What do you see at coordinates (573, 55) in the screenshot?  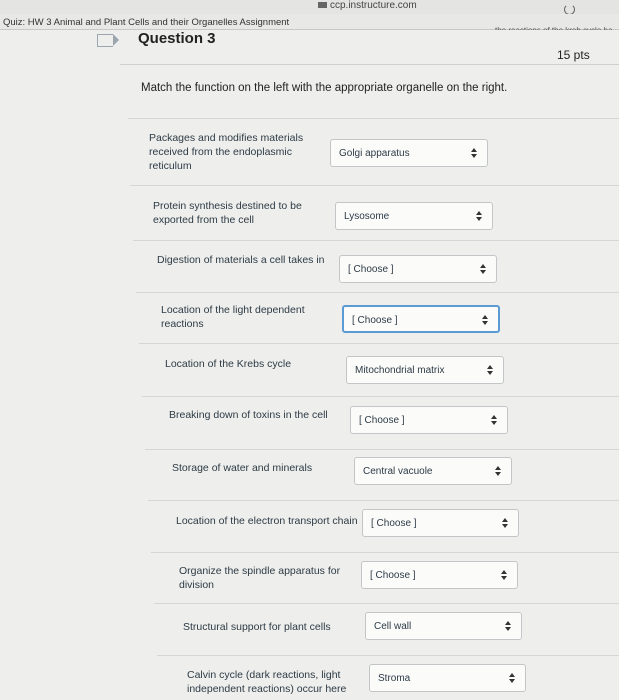 I see `question-points: 15 pts` at bounding box center [573, 55].